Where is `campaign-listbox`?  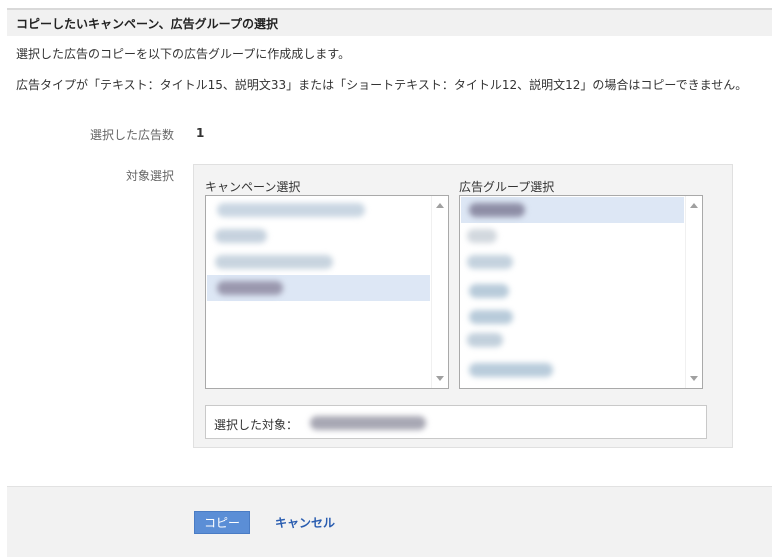 campaign-listbox is located at coordinates (327, 292).